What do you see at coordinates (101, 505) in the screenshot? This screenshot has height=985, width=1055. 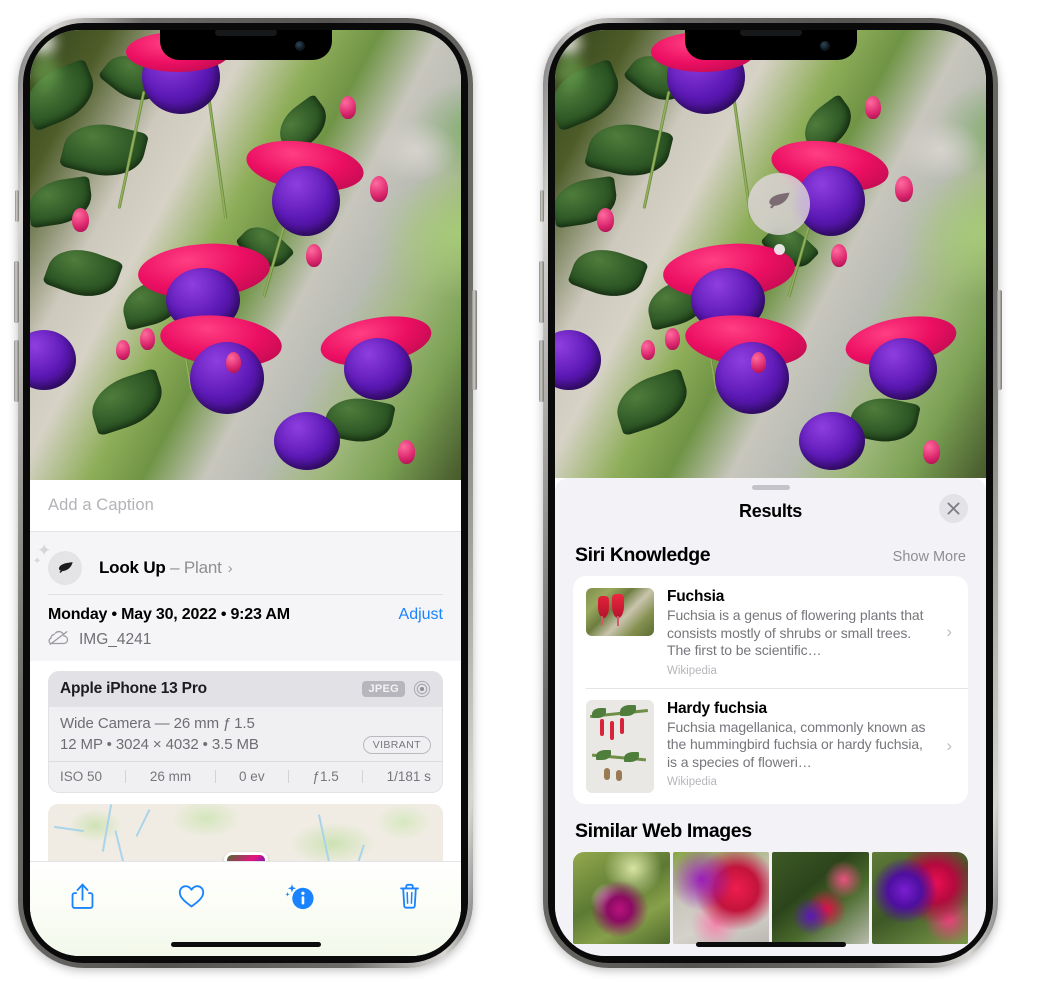 I see `caption-input: Add a Caption` at bounding box center [101, 505].